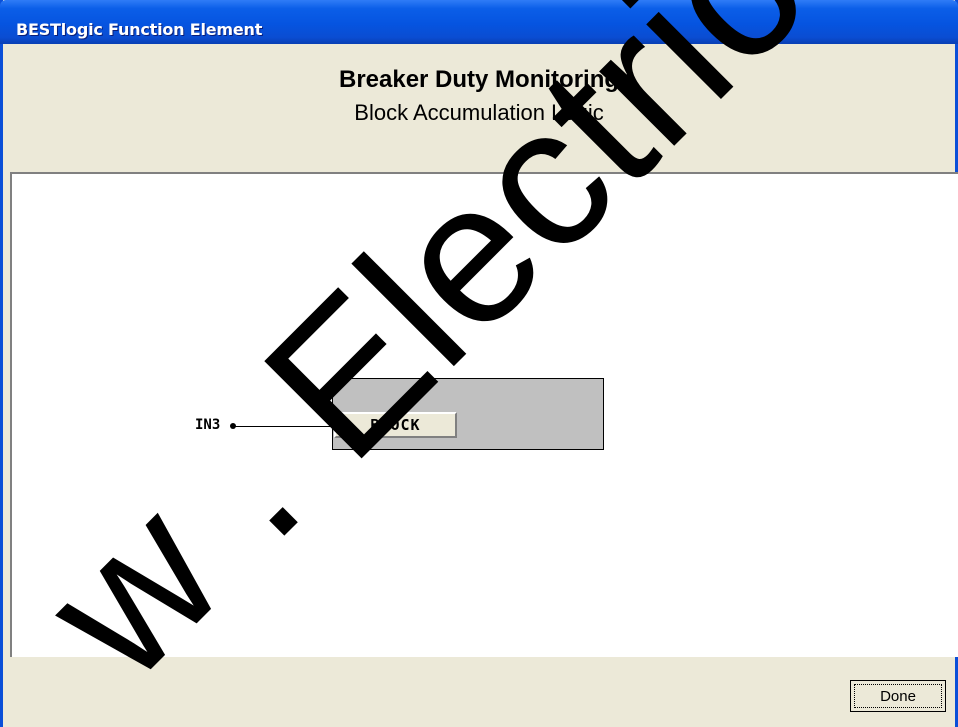 This screenshot has width=958, height=727. What do you see at coordinates (283, 426) in the screenshot?
I see `connection-wire` at bounding box center [283, 426].